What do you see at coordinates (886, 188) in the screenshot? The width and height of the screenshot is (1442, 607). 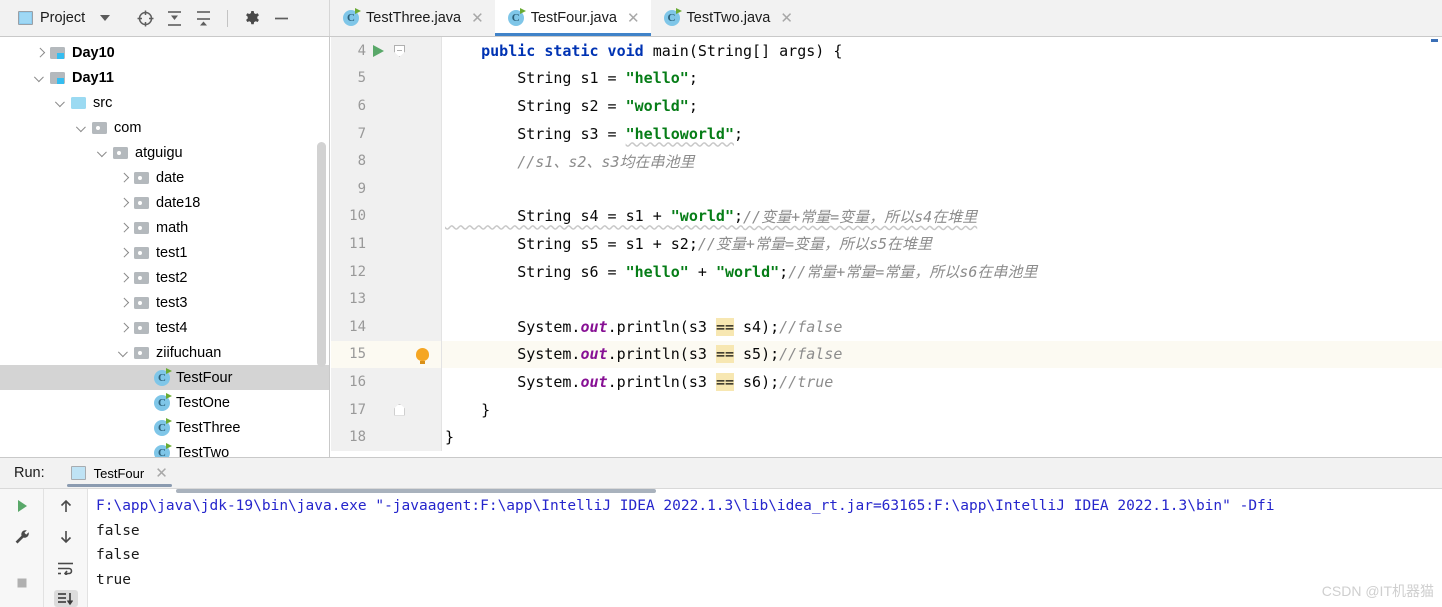 I see `code-line: 9` at bounding box center [886, 188].